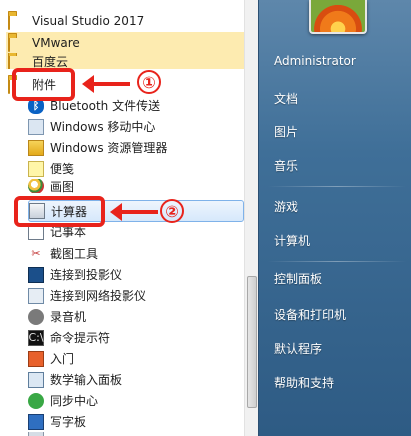 The width and height of the screenshot is (411, 436). What do you see at coordinates (292, 240) in the screenshot?
I see `menu-item-label: 计算机` at bounding box center [292, 240].